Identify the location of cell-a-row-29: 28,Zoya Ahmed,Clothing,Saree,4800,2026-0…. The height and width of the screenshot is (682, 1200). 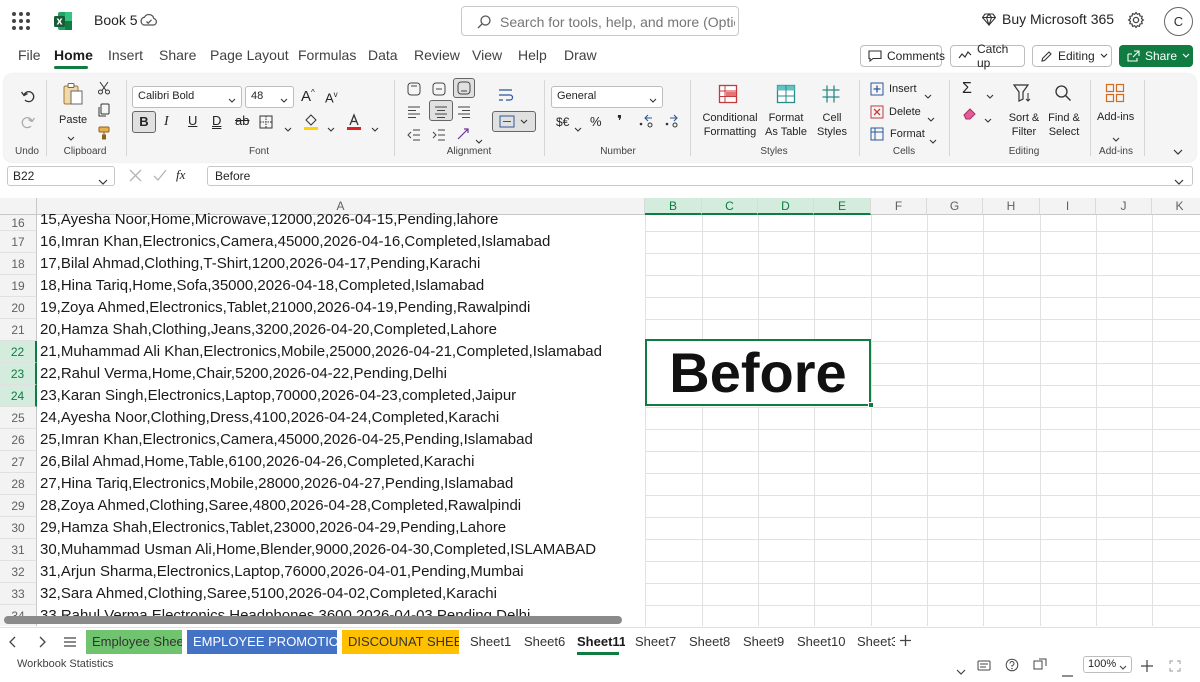
(280, 505).